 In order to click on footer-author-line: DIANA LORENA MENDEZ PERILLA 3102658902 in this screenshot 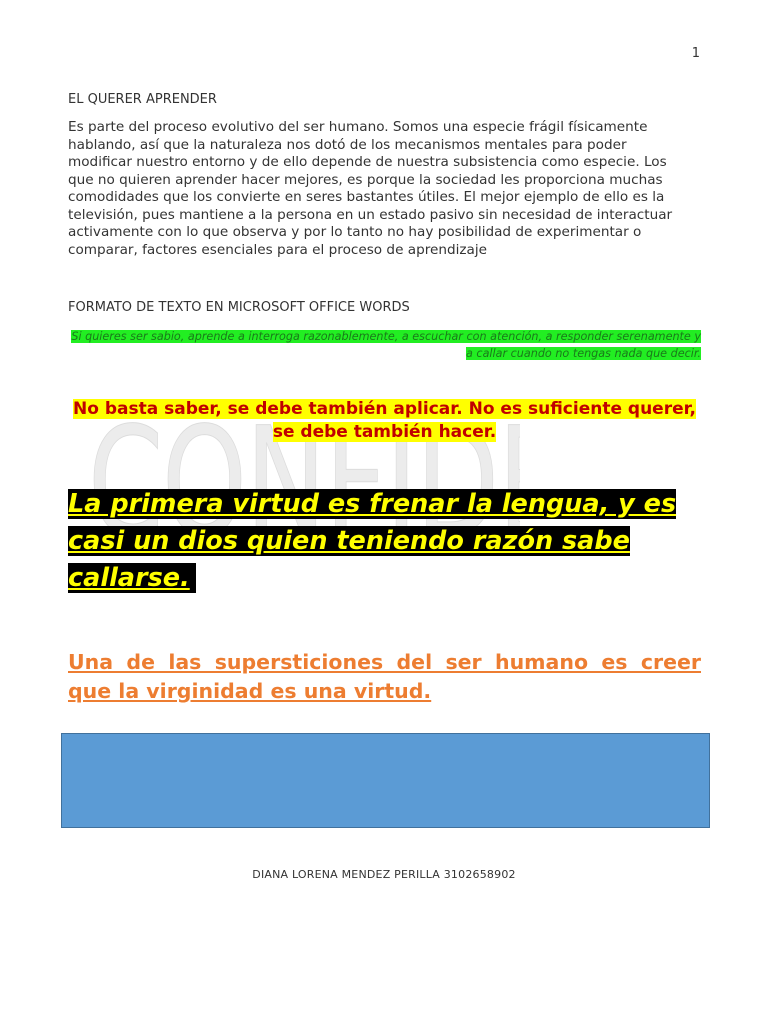, I will do `click(384, 874)`.